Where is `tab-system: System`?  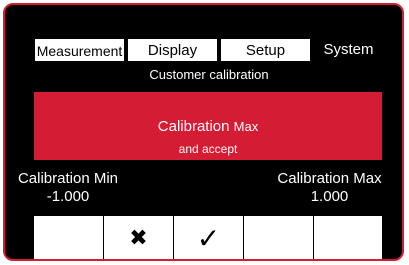
tab-system: System is located at coordinates (348, 50).